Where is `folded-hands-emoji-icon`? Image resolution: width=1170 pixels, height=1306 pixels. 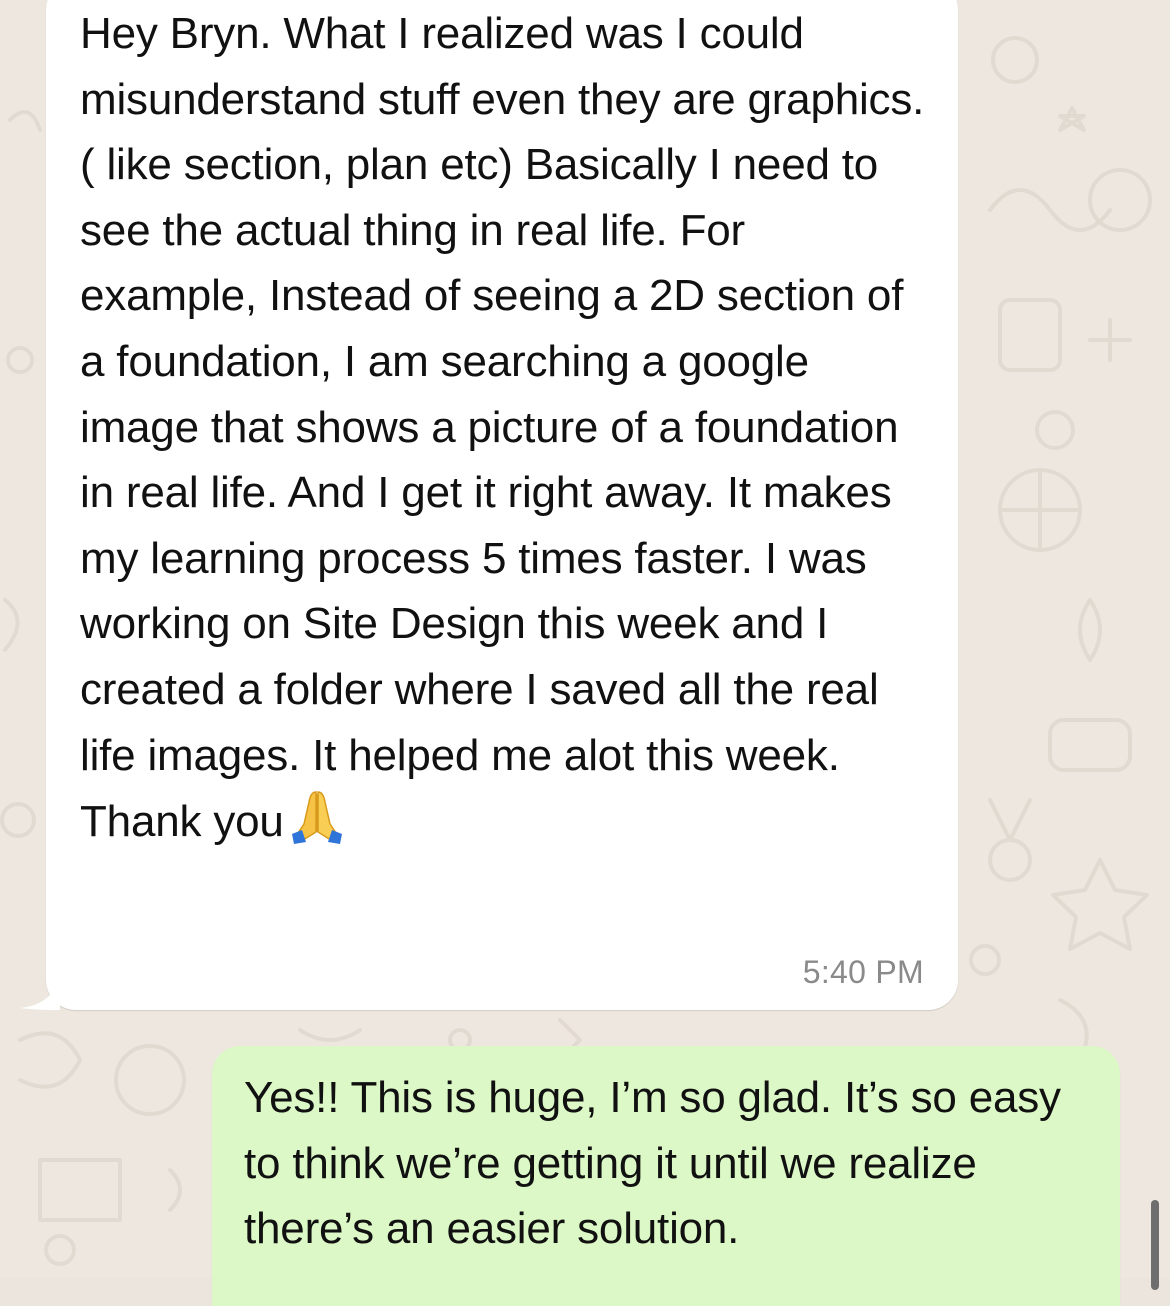 folded-hands-emoji-icon is located at coordinates (316, 818).